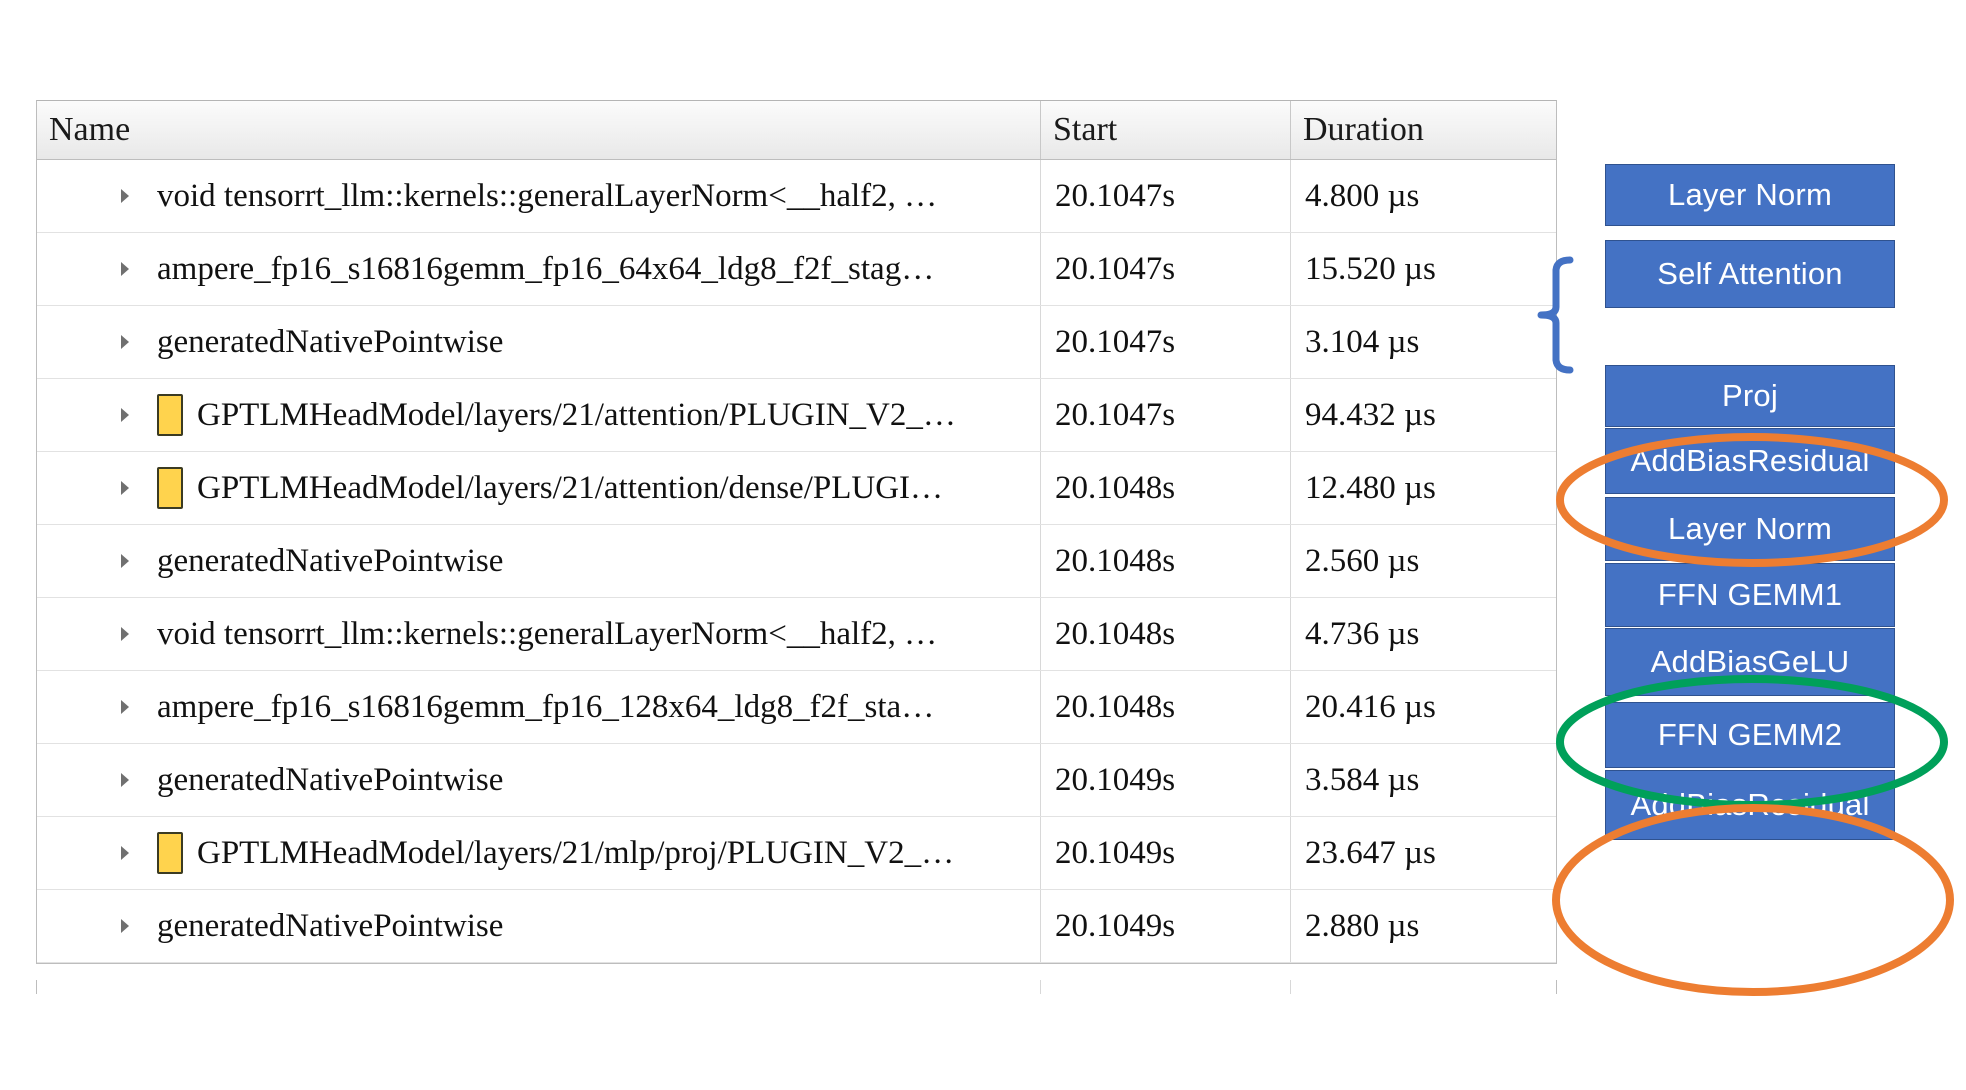 Image resolution: width=1966 pixels, height=1090 pixels. Describe the element at coordinates (1750, 195) in the screenshot. I see `diagram-block: Layer Norm` at that location.